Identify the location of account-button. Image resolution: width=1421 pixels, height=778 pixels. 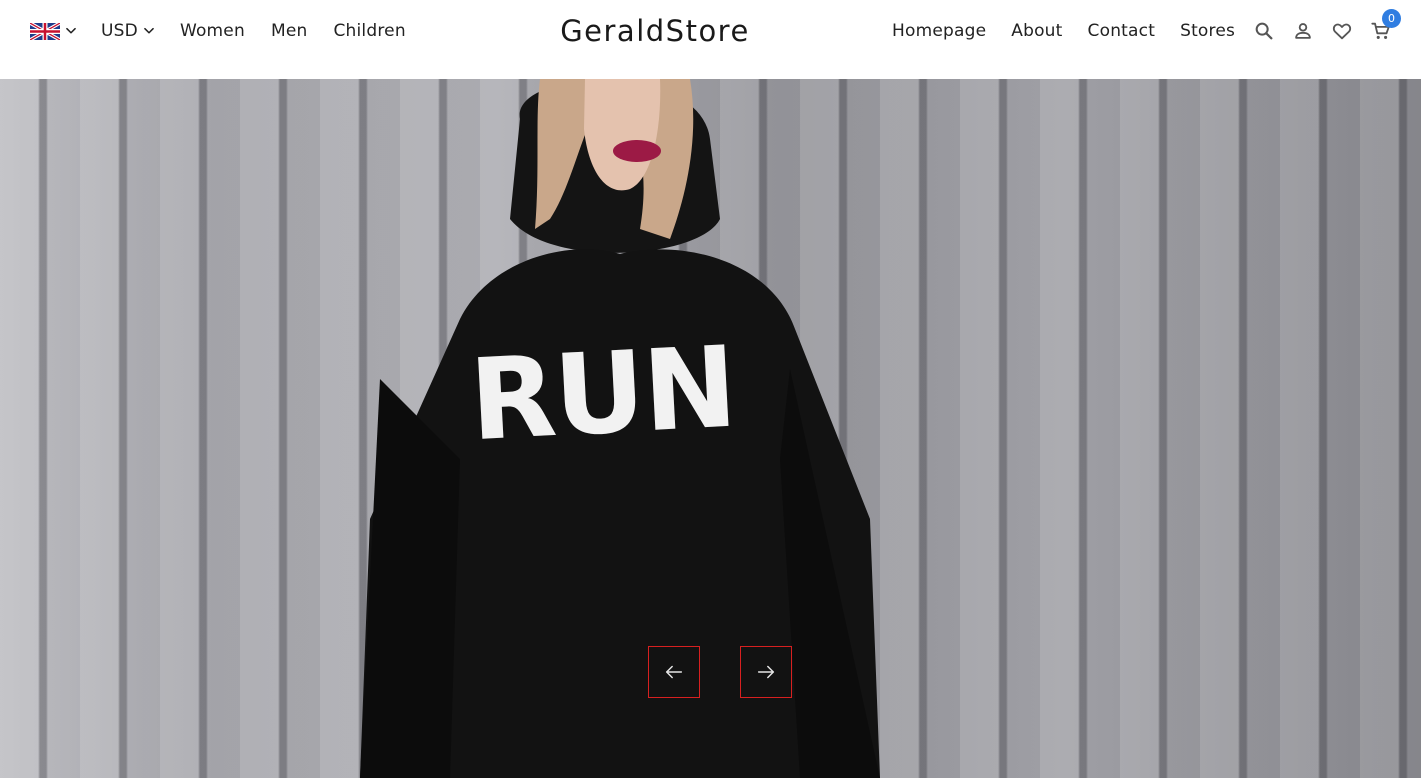
(1303, 31).